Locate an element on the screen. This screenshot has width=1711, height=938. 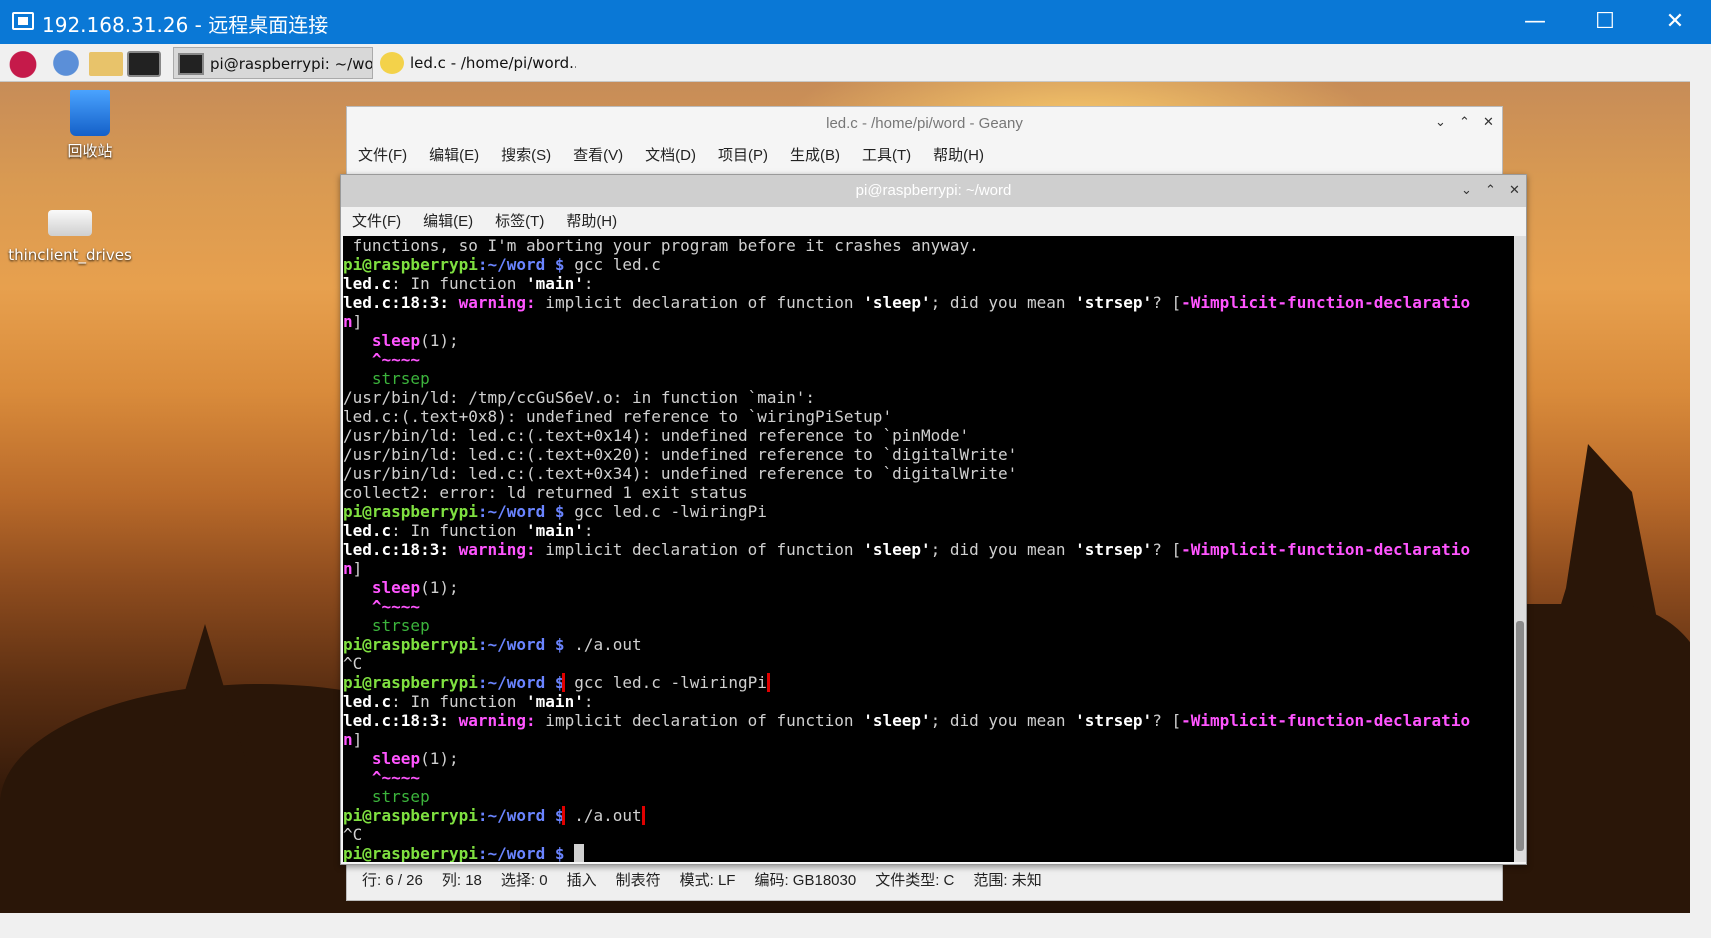
terminal-maximize: ⌃ is located at coordinates (1490, 190).